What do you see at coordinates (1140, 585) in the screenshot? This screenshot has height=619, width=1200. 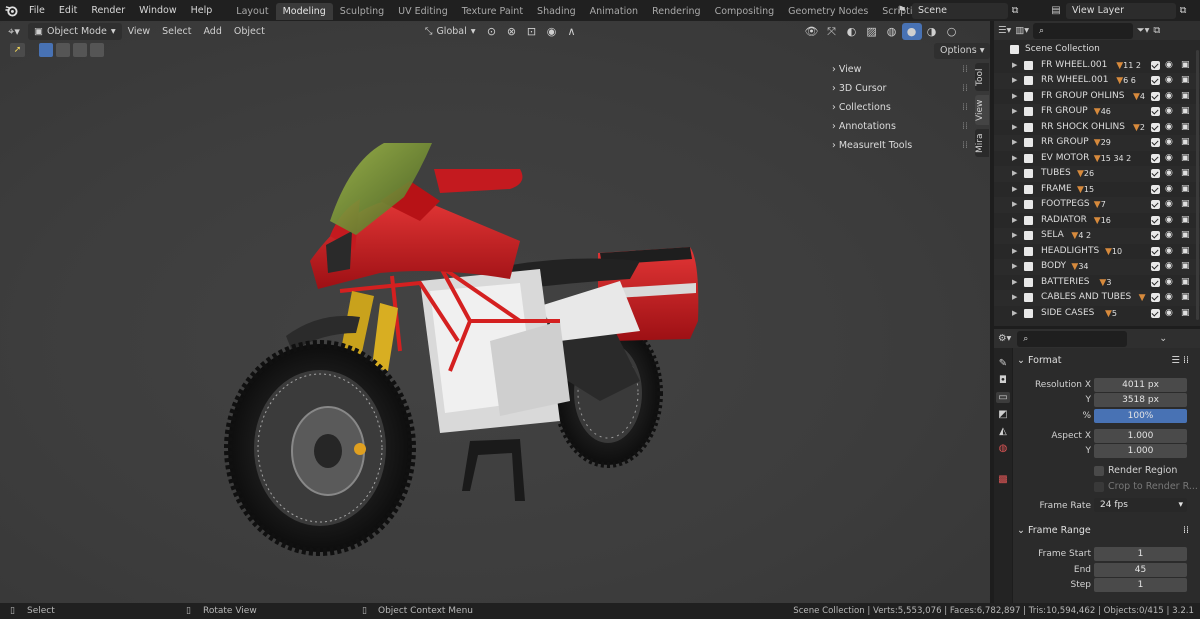 I see `frame-step-field: 1` at bounding box center [1140, 585].